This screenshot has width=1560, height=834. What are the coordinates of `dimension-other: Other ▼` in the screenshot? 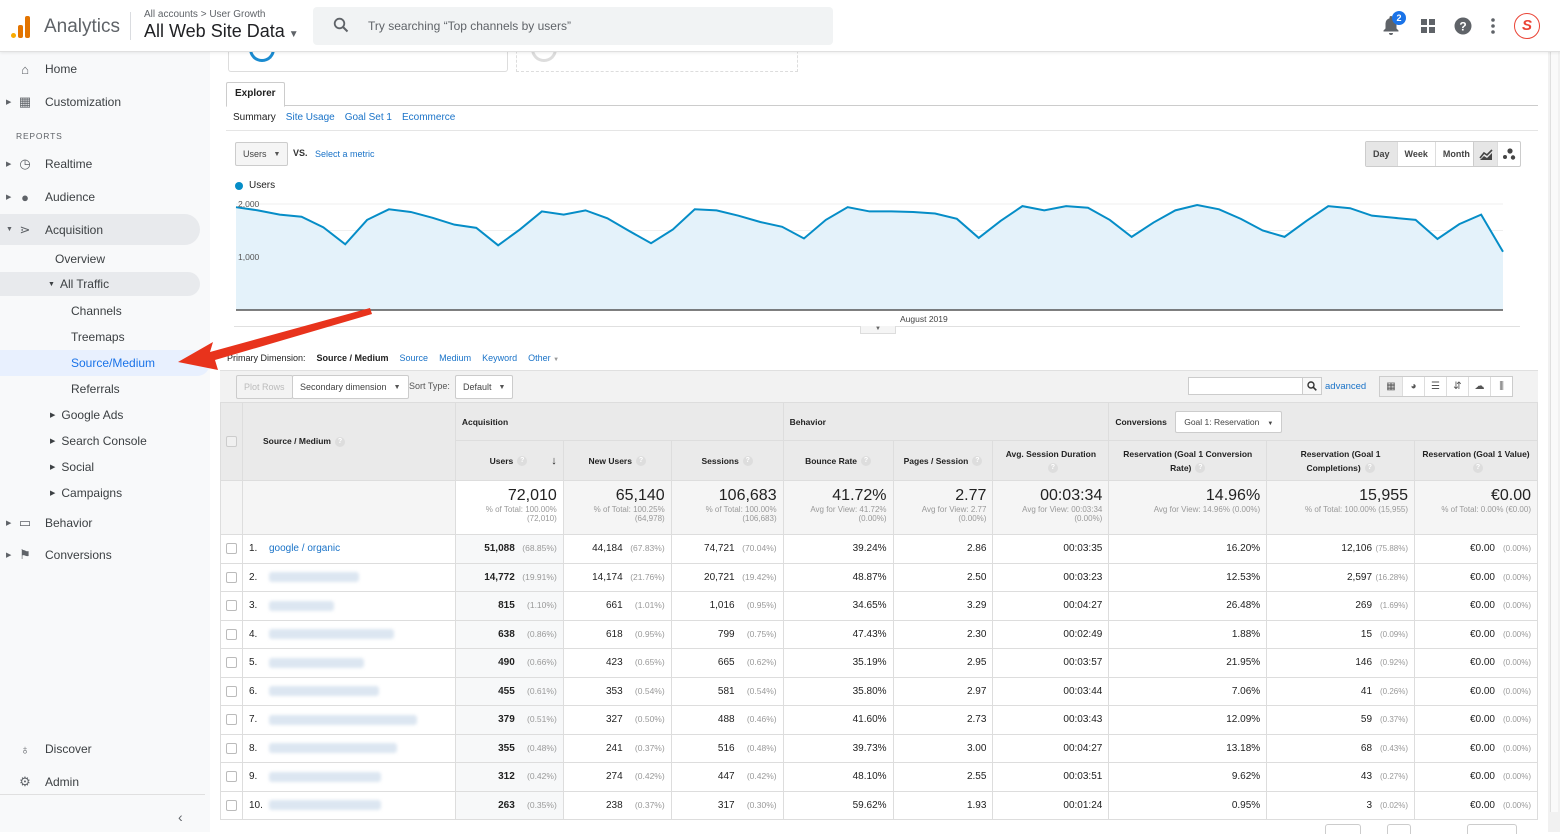 It's located at (543, 358).